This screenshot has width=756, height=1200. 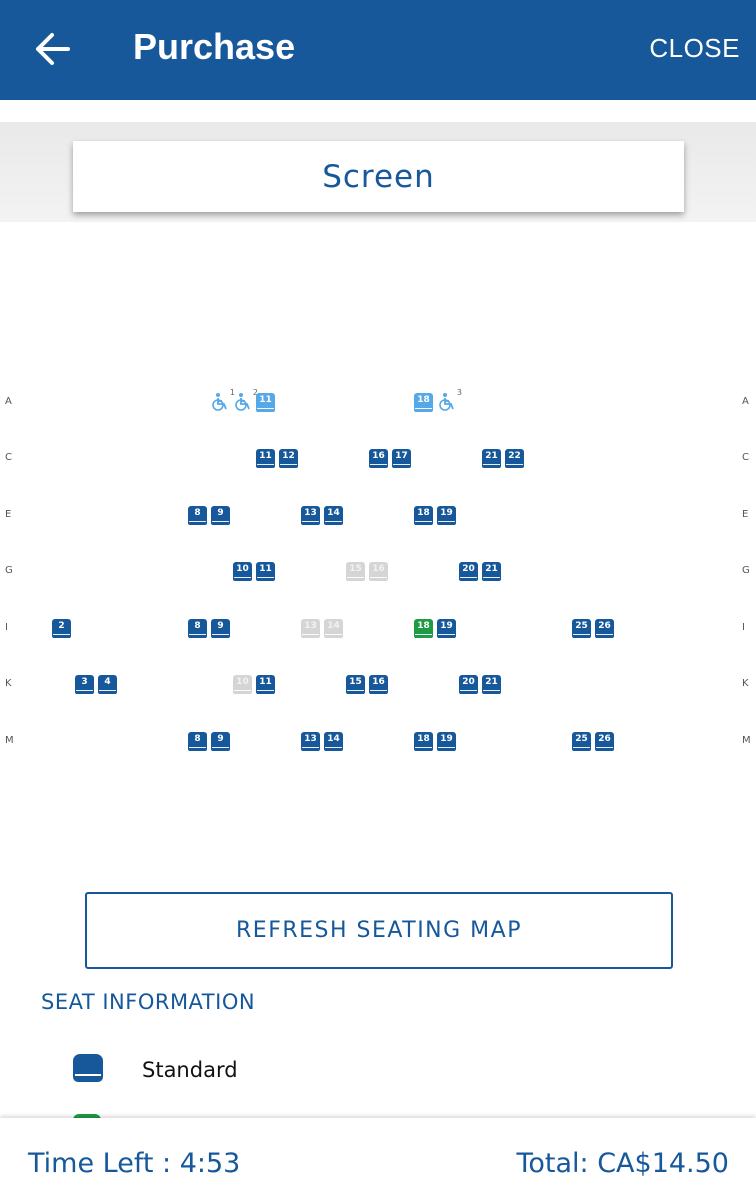 I want to click on seat-a11: 11, so click(x=265, y=402).